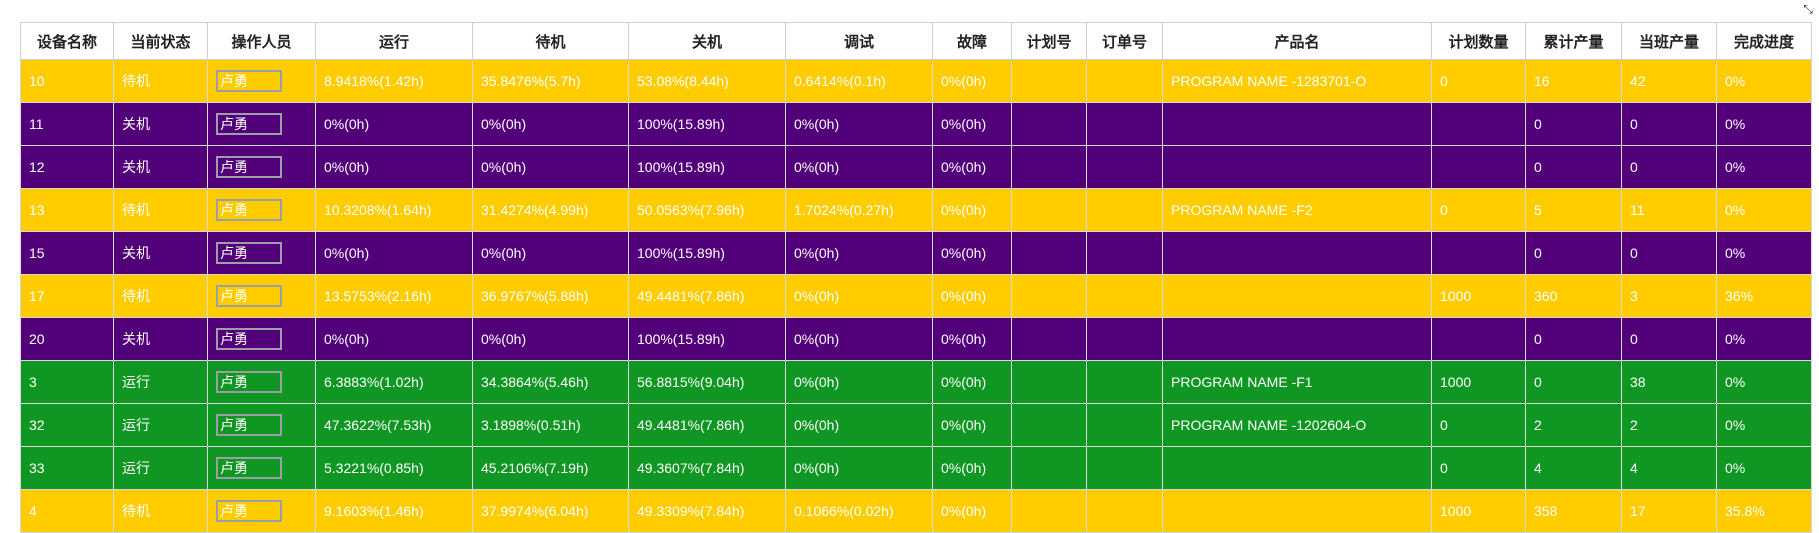  I want to click on cell-completion-progress: 36%, so click(1764, 296).